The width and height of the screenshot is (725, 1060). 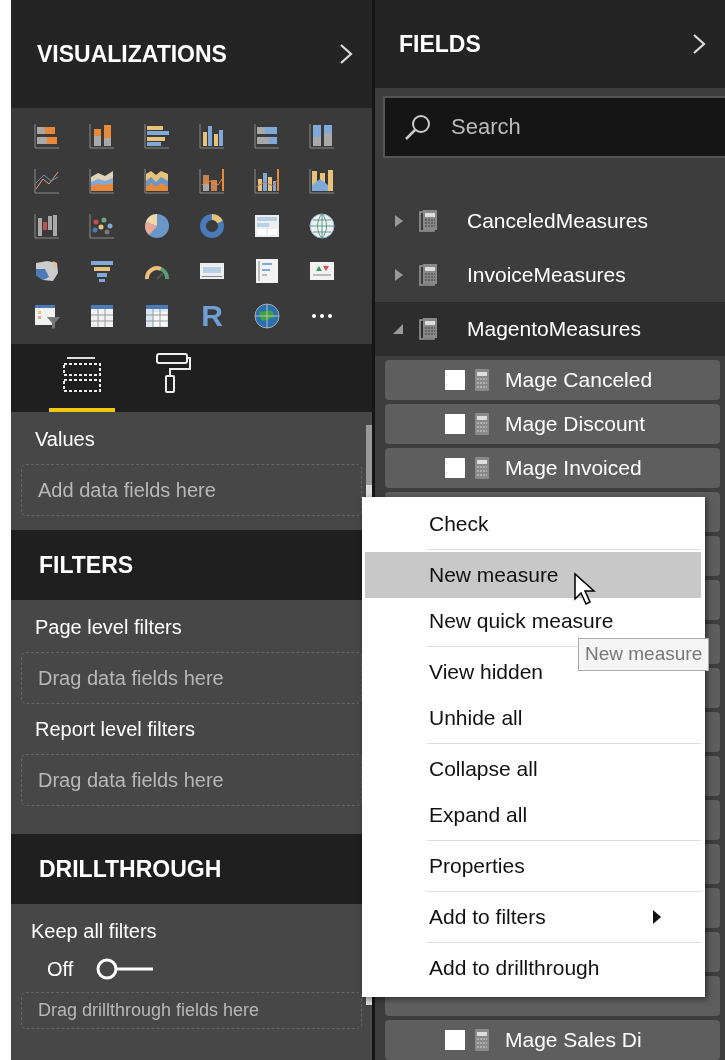 I want to click on toggle-state: Off, so click(x=60, y=969).